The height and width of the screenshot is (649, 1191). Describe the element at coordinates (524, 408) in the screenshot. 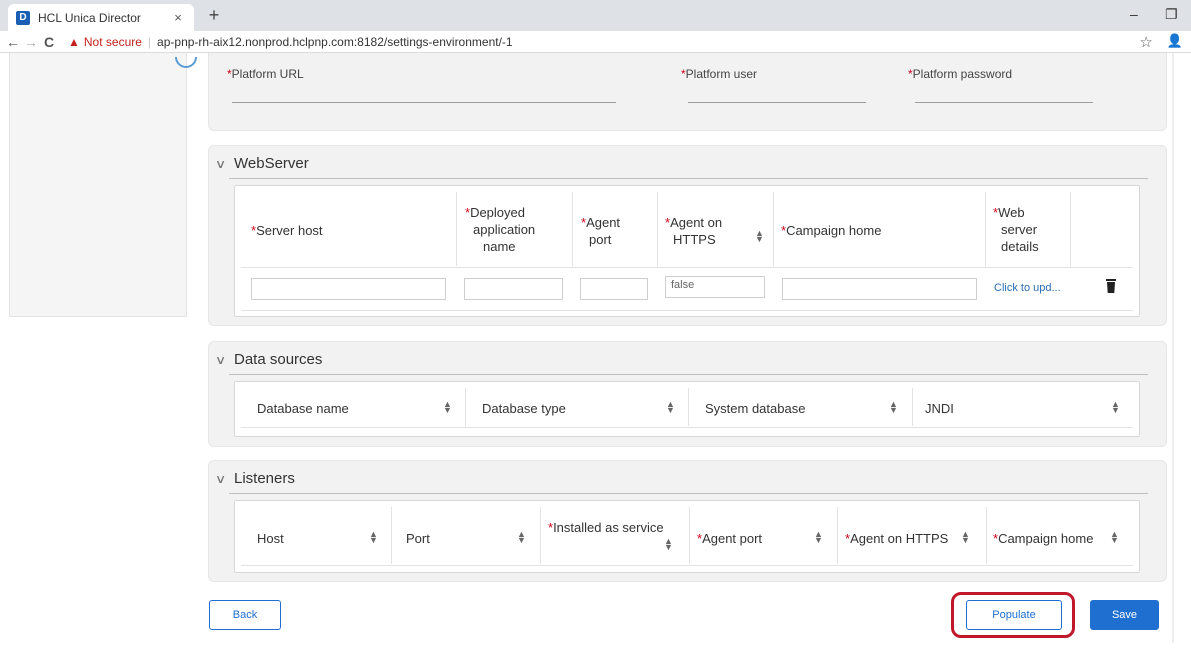

I see `col-database-type: Database type` at that location.